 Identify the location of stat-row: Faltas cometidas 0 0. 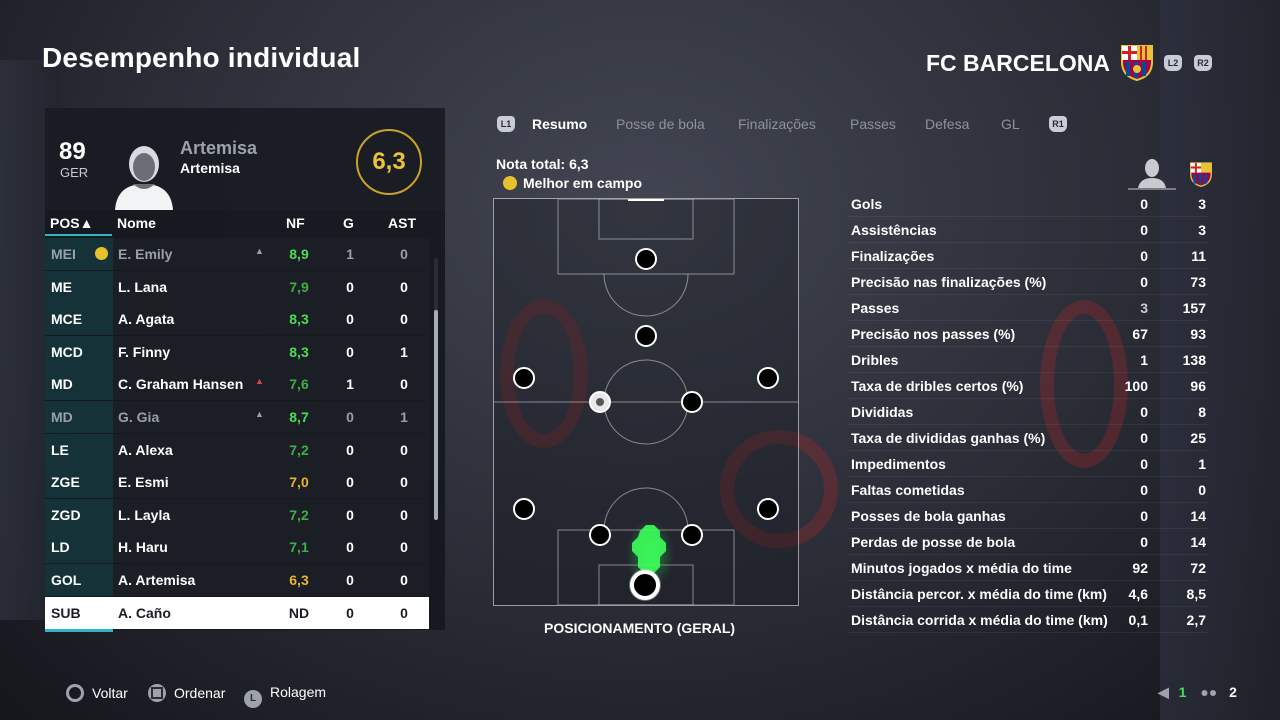
(1028, 489).